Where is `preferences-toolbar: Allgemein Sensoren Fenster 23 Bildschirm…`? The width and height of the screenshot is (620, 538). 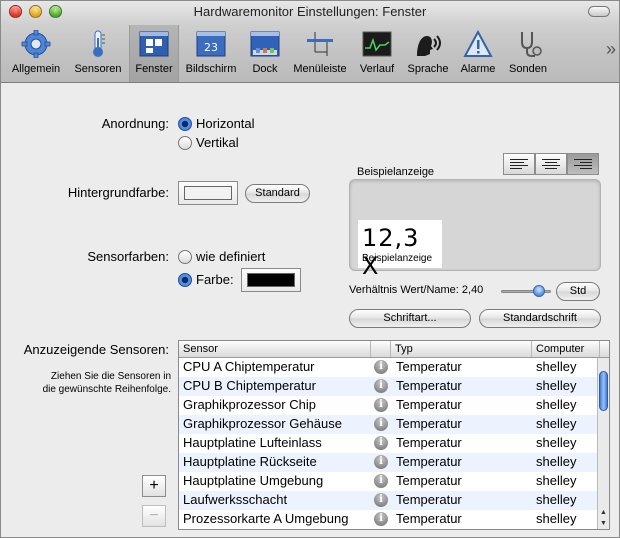 preferences-toolbar: Allgemein Sensoren Fenster 23 Bildschirm… is located at coordinates (310, 53).